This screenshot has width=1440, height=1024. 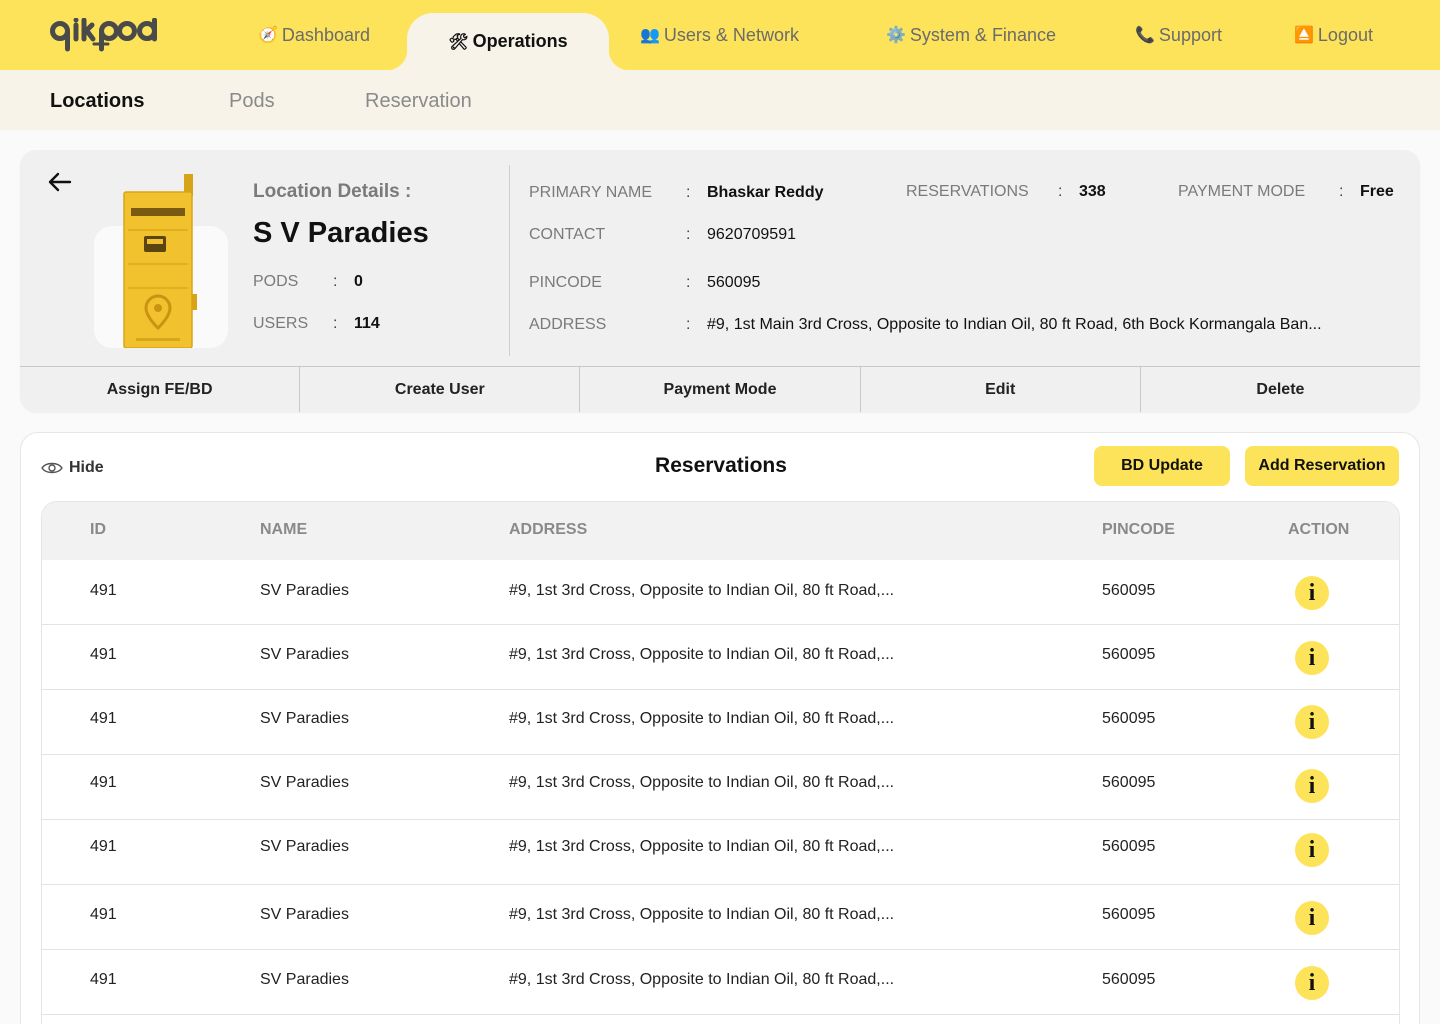 I want to click on pincode-label: PINCODE, so click(x=565, y=282).